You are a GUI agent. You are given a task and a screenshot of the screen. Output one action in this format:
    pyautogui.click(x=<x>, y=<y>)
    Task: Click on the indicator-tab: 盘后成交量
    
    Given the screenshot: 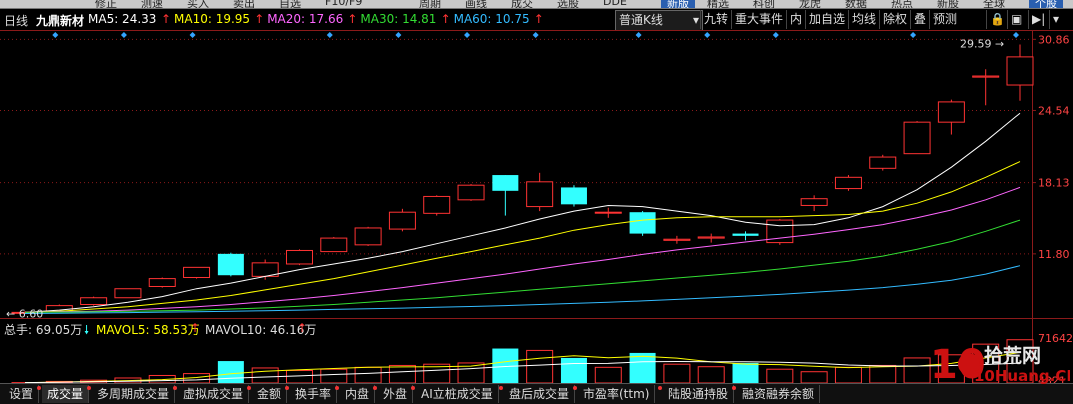 What is the action you would take?
    pyautogui.click(x=539, y=394)
    